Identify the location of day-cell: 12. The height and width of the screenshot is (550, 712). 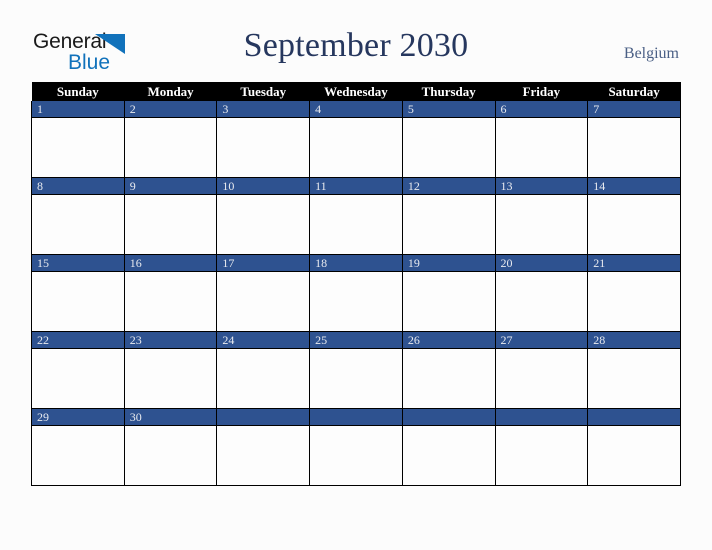
(448, 216).